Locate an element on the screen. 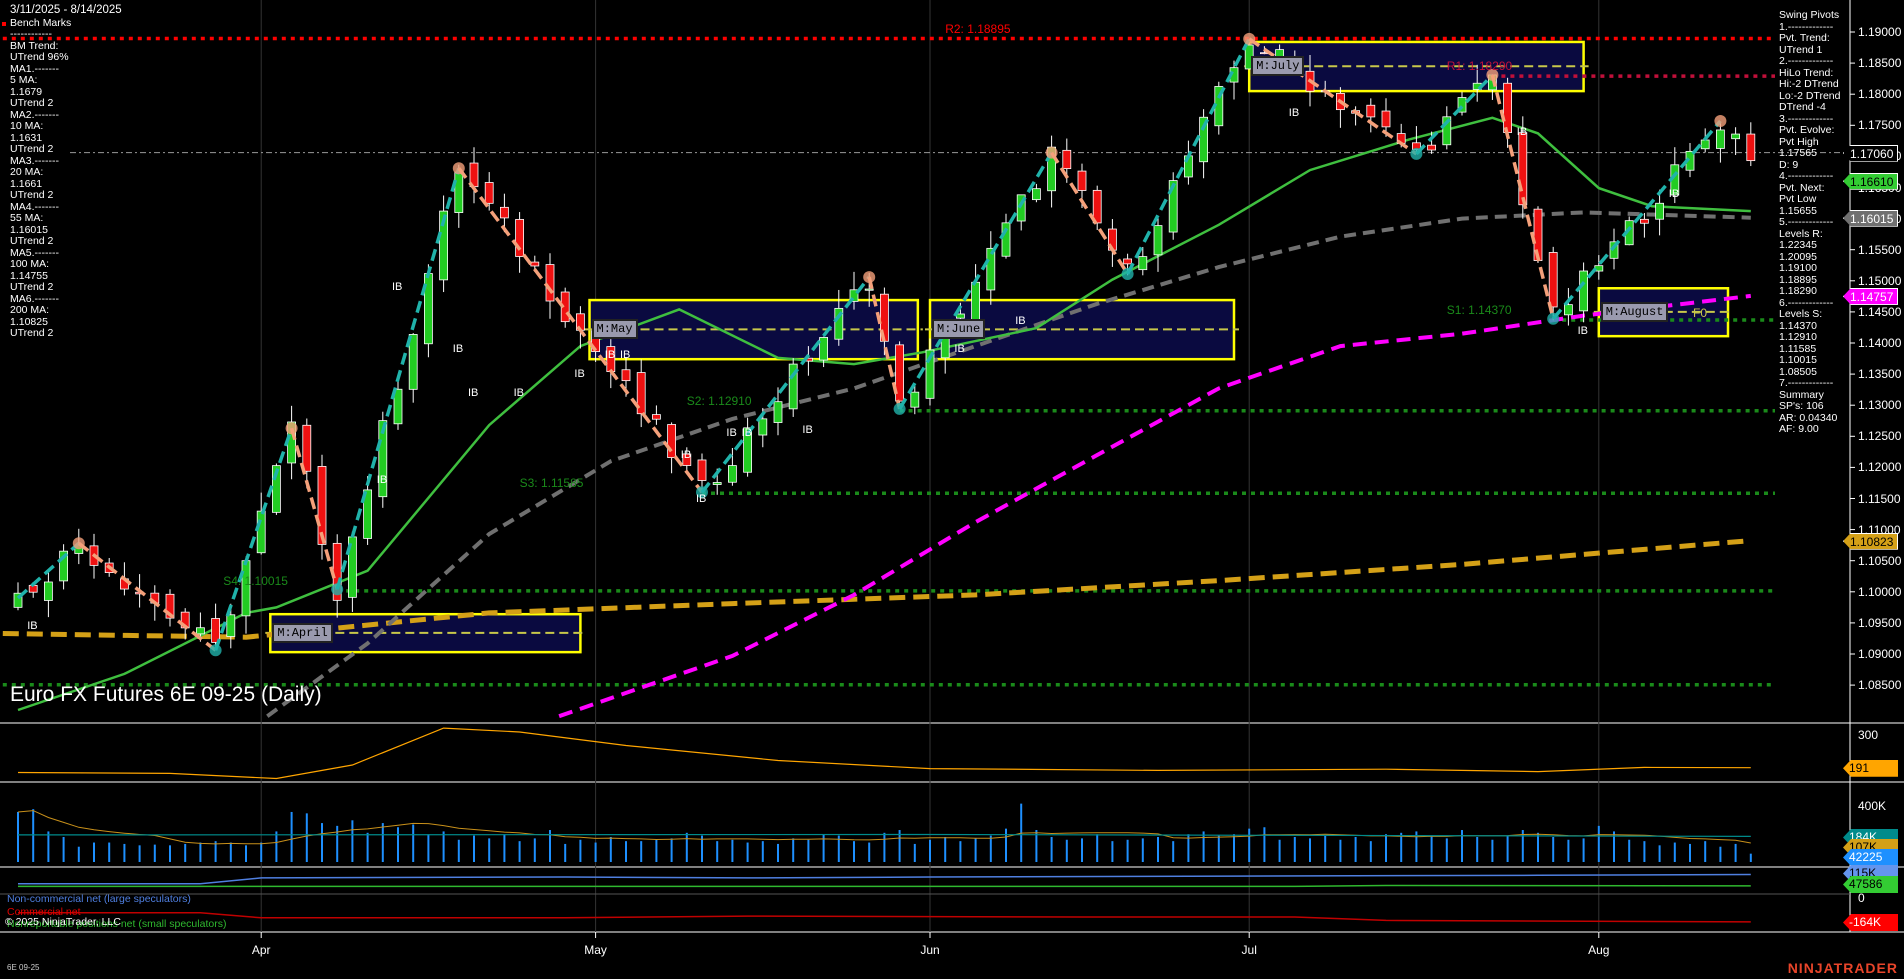 This screenshot has width=1904, height=979. pivot-line: 7.------------- is located at coordinates (1806, 383).